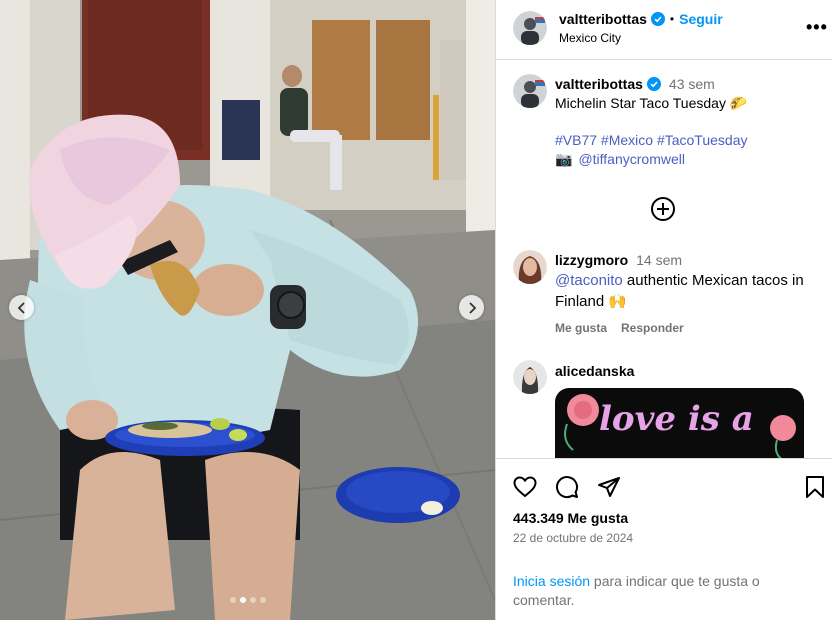 The height and width of the screenshot is (620, 832). Describe the element at coordinates (573, 538) in the screenshot. I see `post-date: 22 de octubre de 2024` at that location.